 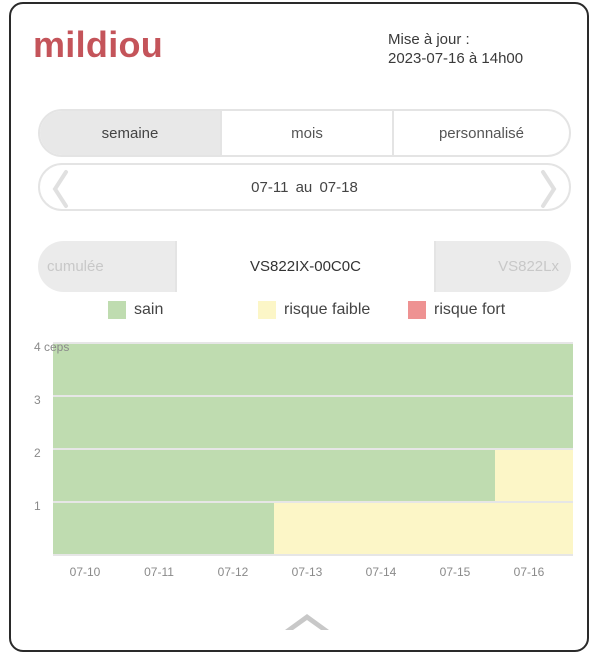 I want to click on x-tick-label: 07-13, so click(x=307, y=572).